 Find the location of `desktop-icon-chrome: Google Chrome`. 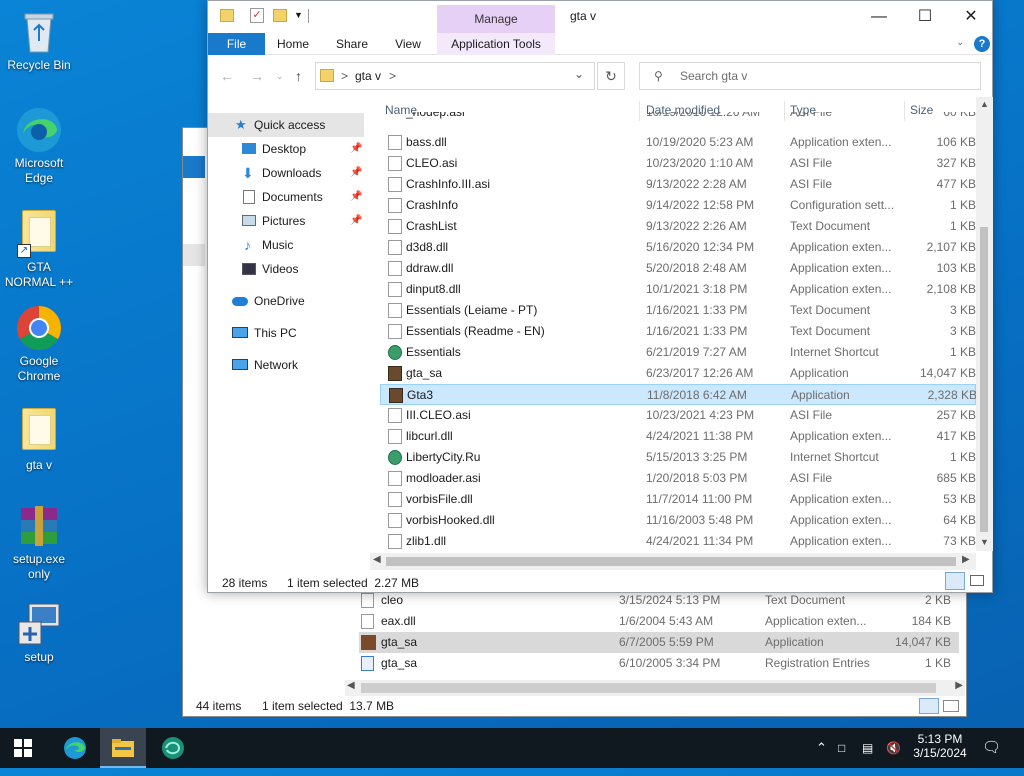

desktop-icon-chrome: Google Chrome is located at coordinates (39, 344).